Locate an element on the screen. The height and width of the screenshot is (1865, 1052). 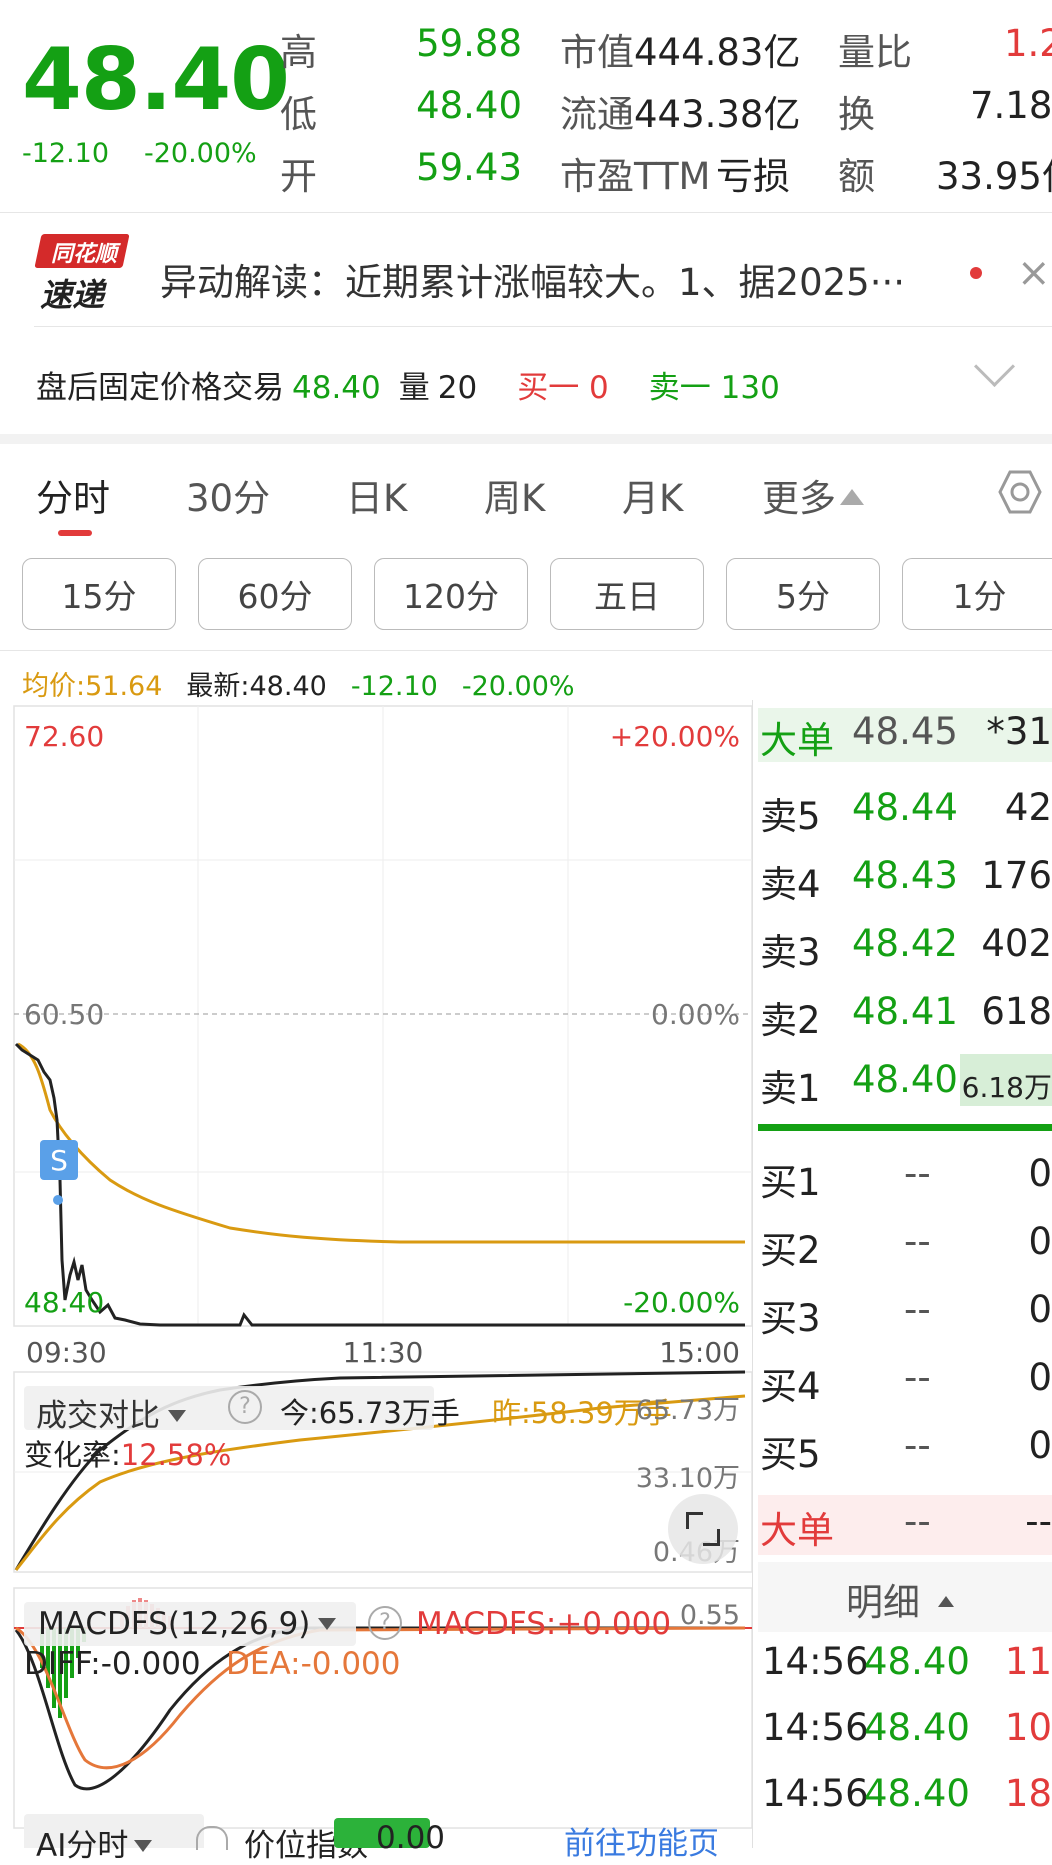
ask-price: 48.43 is located at coordinates (905, 875).